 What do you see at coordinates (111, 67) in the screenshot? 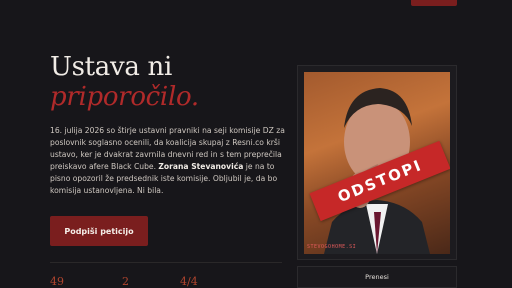
I see `title-line-1: Ustava ni` at bounding box center [111, 67].